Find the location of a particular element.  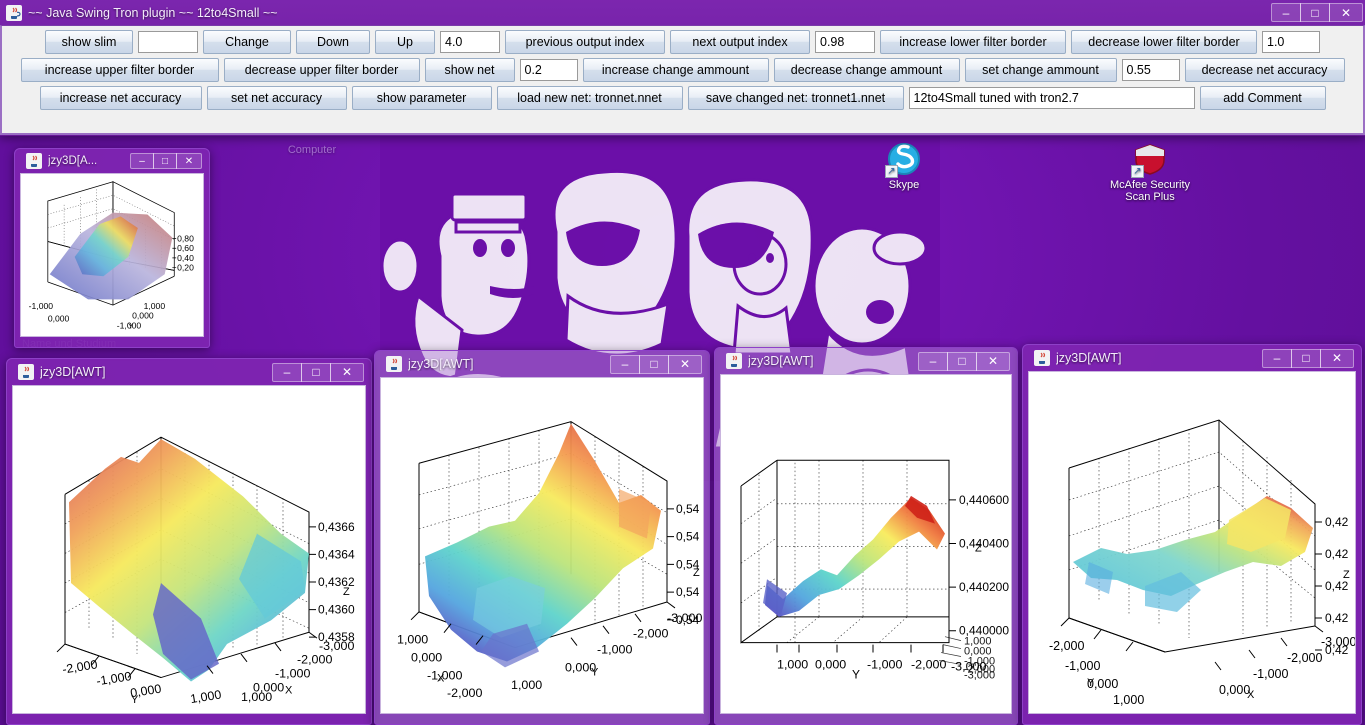

slim-value-field is located at coordinates (168, 42).